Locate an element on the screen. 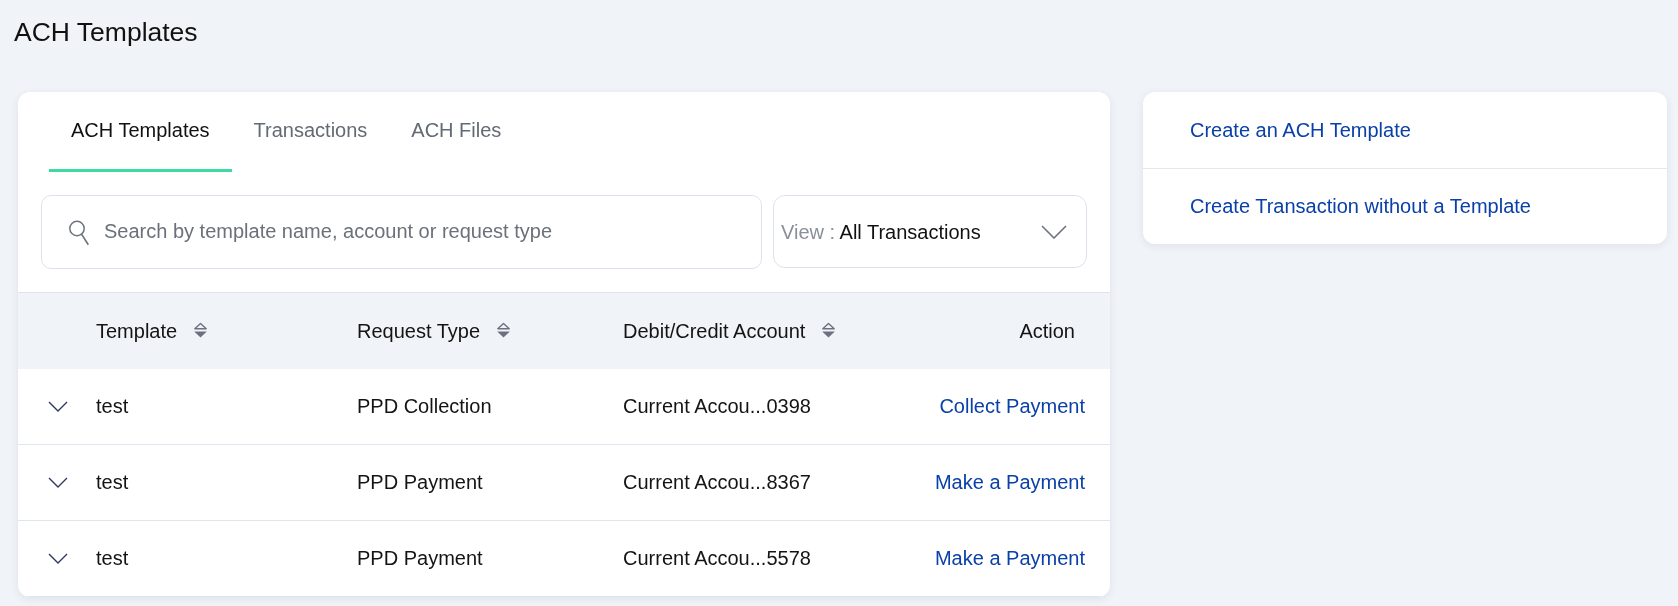  table-cell: PPD Collection is located at coordinates (424, 406).